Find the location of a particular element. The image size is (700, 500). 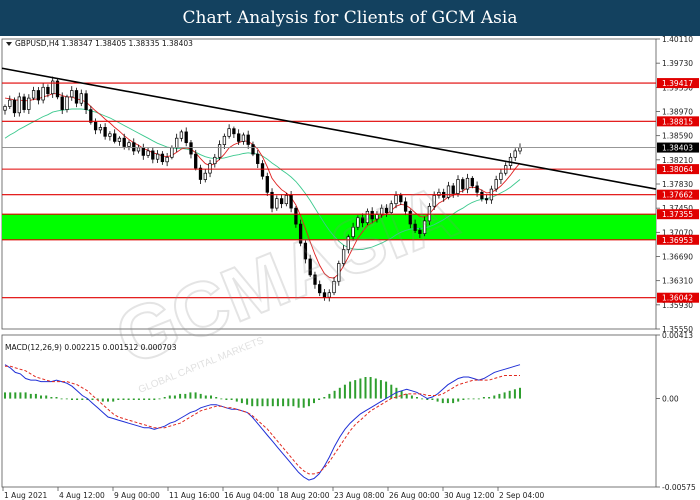

level-label: 1.36953 is located at coordinates (677, 240).